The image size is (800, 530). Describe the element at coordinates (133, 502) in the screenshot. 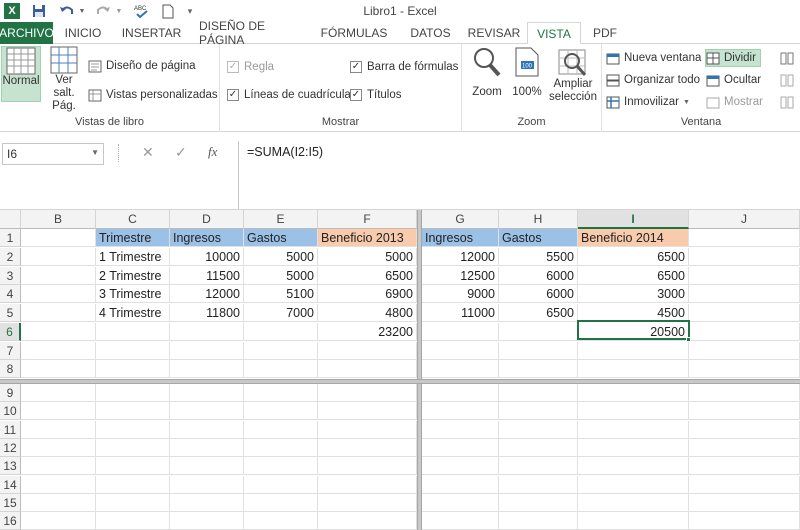

I see `cell-c15` at that location.